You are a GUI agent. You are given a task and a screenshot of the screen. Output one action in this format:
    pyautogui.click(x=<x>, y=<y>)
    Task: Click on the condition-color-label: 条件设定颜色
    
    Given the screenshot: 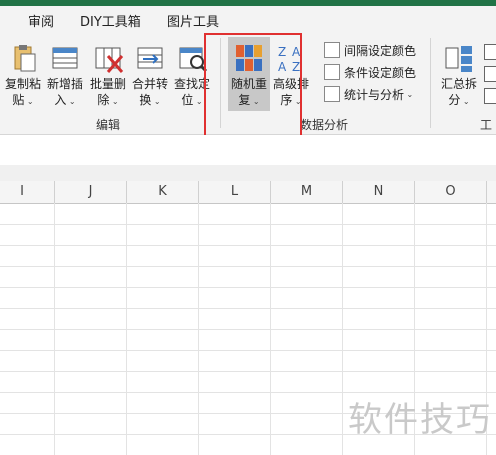 What is the action you would take?
    pyautogui.click(x=380, y=72)
    